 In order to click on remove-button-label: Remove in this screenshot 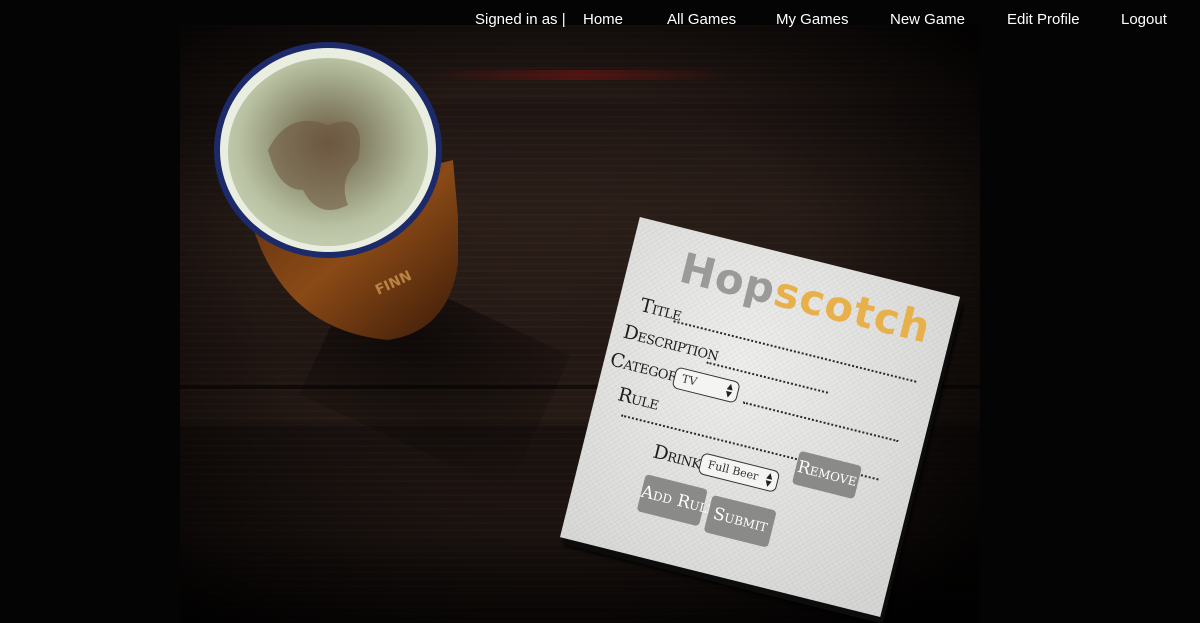, I will do `click(827, 474)`.